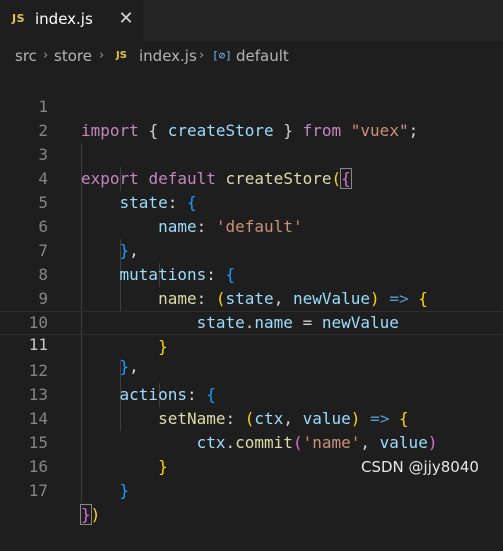 This screenshot has height=551, width=503. I want to click on code-line: 10 }, so click(251, 321).